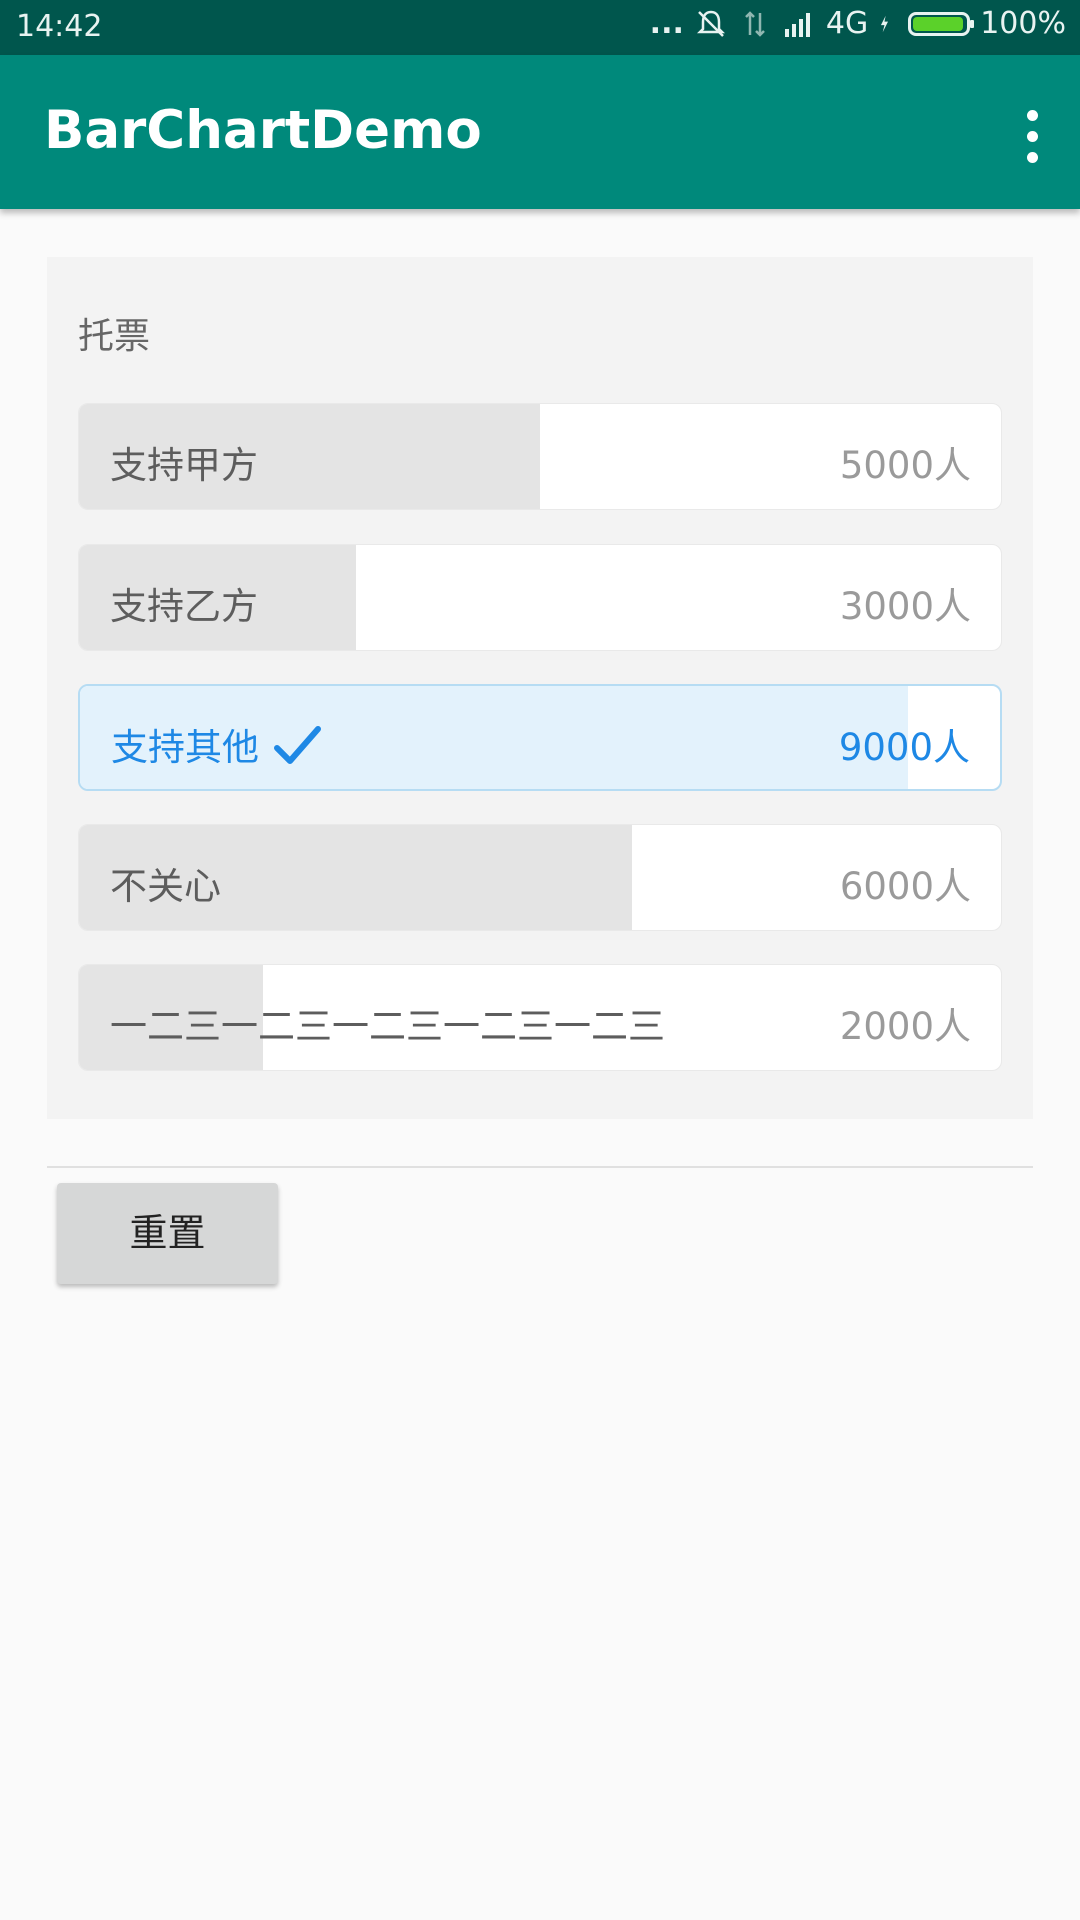  What do you see at coordinates (1032, 138) in the screenshot?
I see `more-vertical-icon` at bounding box center [1032, 138].